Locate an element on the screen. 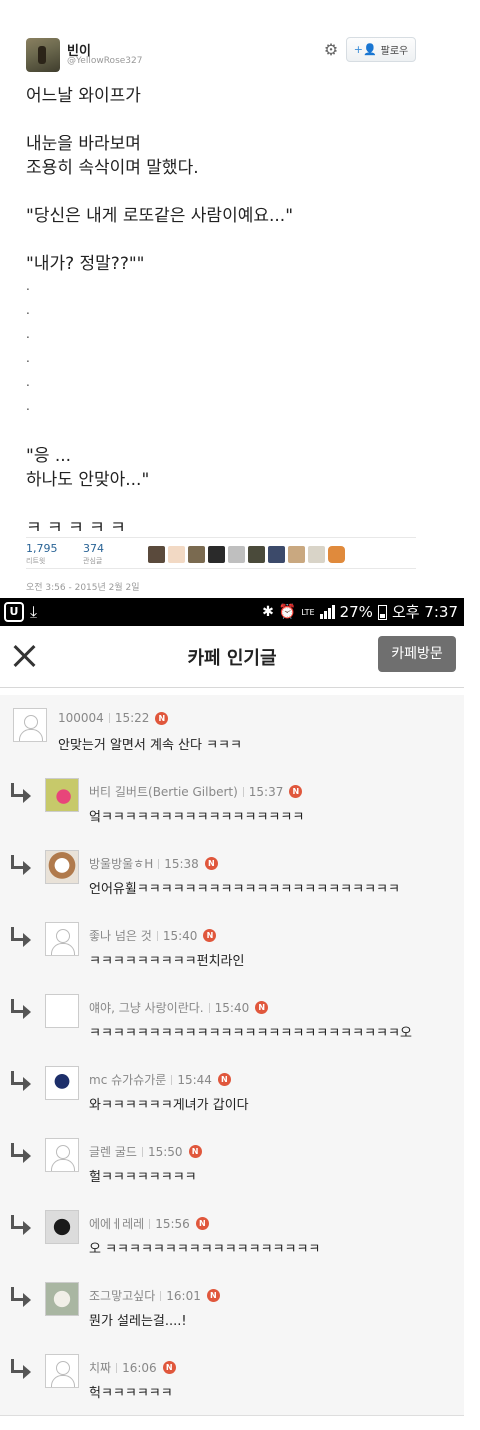 This screenshot has width=480, height=1430. comment-meta: 글렌 굴드 15:50 N is located at coordinates (145, 1151).